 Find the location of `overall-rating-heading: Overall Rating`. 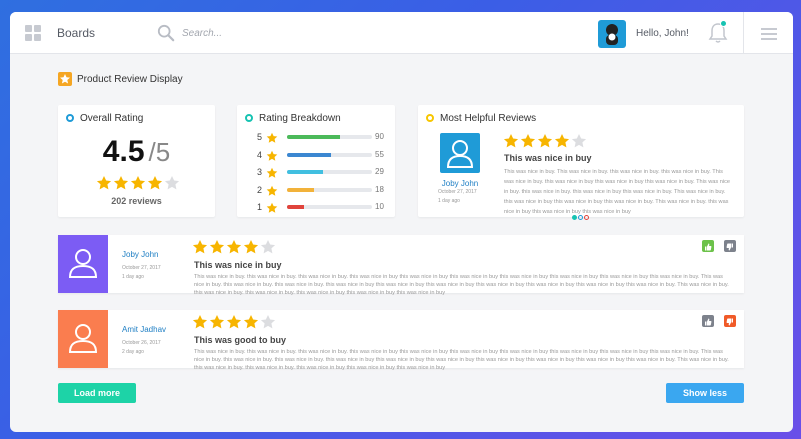

overall-rating-heading: Overall Rating is located at coordinates (104, 118).